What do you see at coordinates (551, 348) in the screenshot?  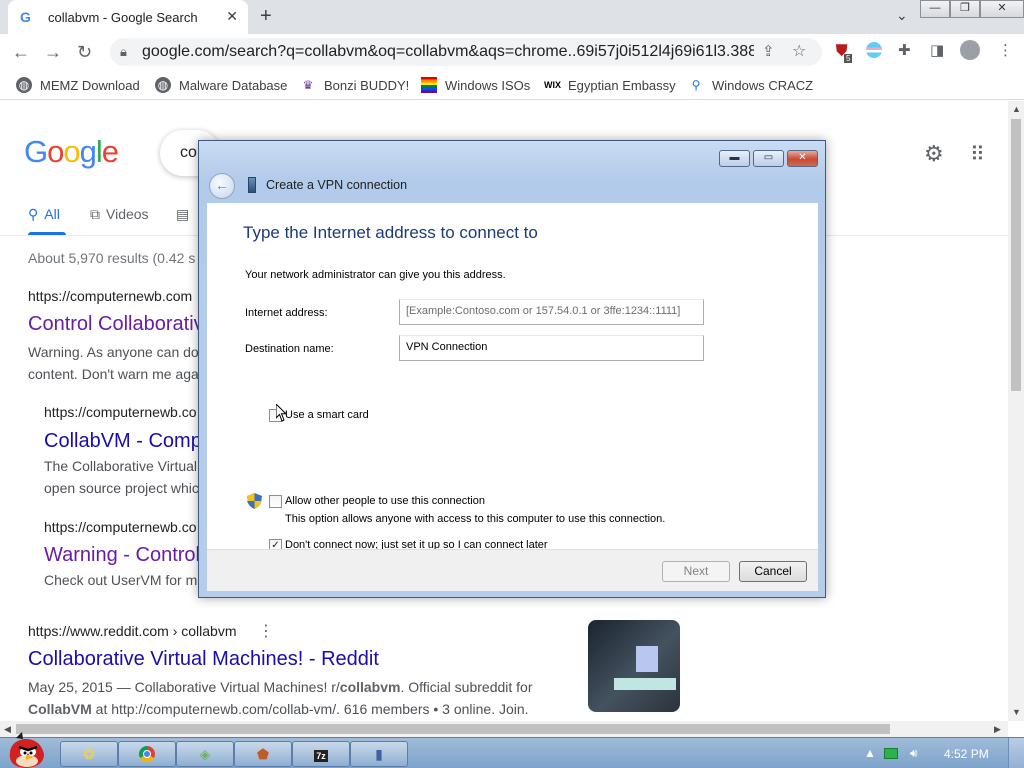 I see `destination-name-input: VPN Connection` at bounding box center [551, 348].